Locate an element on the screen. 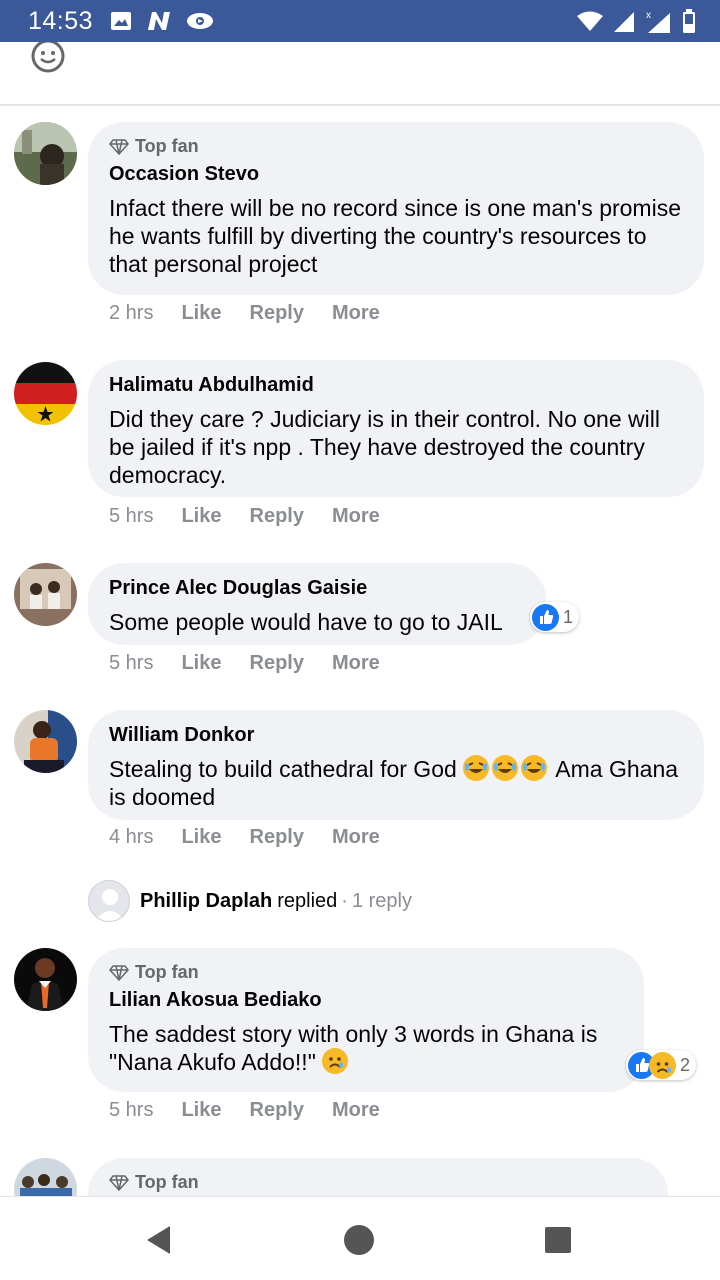 This screenshot has width=720, height=1280. reaction-count: 2 is located at coordinates (685, 1064).